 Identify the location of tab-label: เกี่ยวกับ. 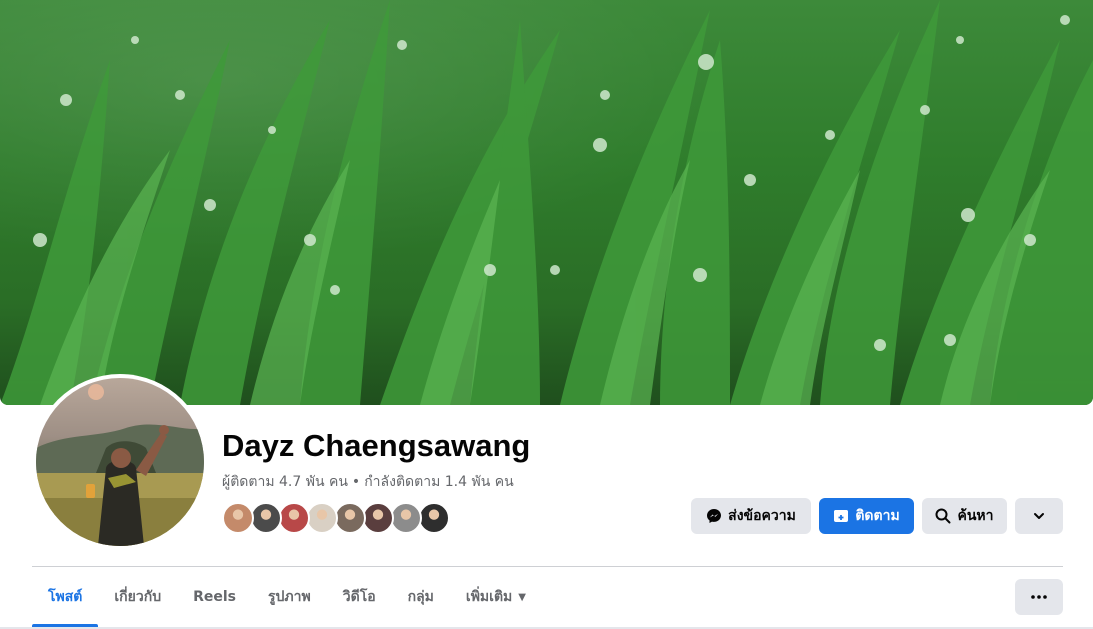
(138, 597).